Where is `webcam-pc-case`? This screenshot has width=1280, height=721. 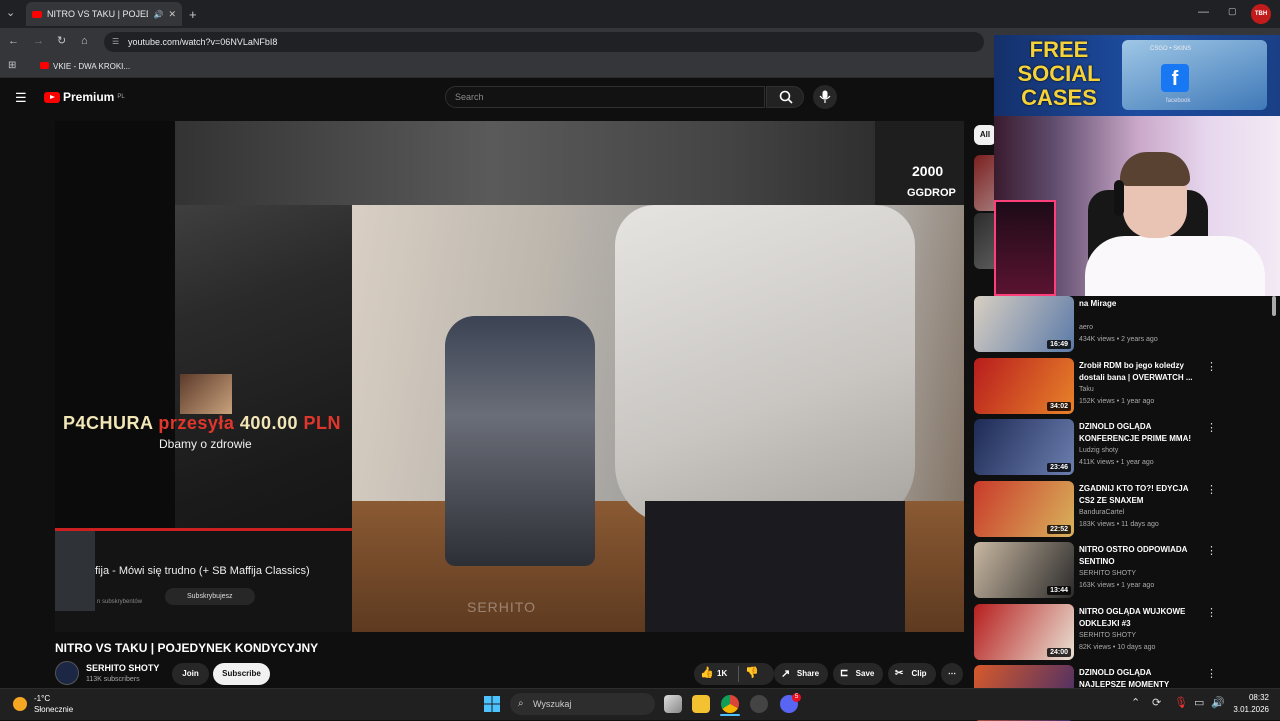
webcam-pc-case is located at coordinates (1025, 248).